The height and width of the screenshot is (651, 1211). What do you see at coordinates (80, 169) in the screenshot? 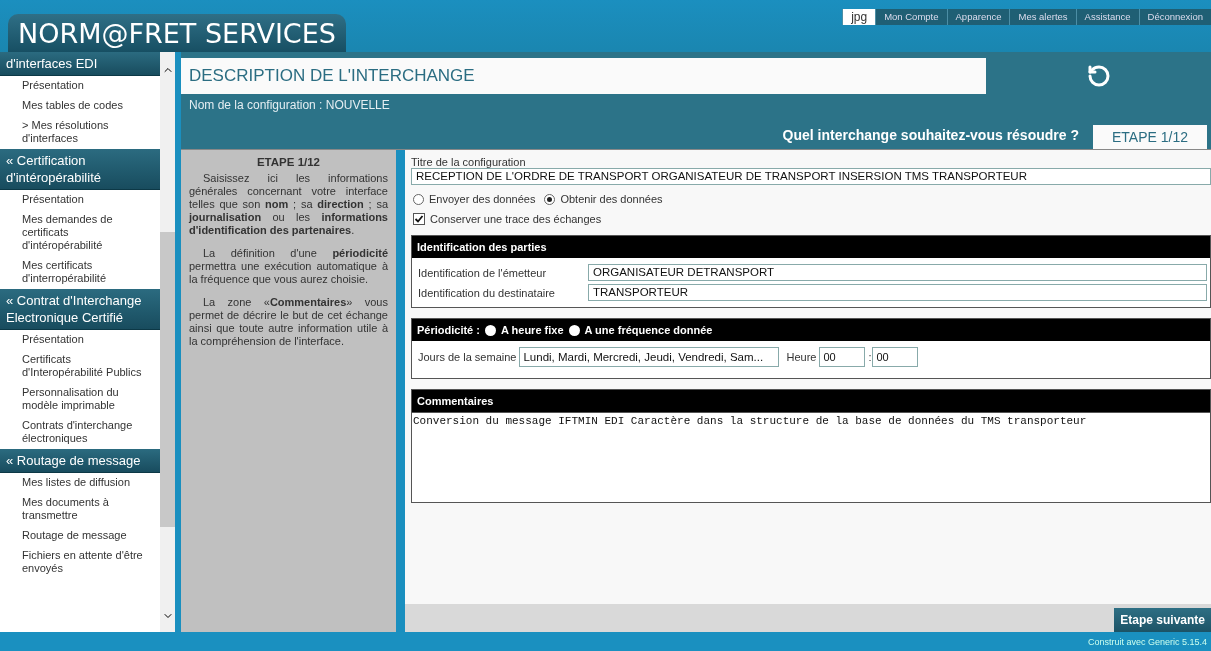
I see `sidebar-section-header: « Certification d'intéropérabilité` at bounding box center [80, 169].